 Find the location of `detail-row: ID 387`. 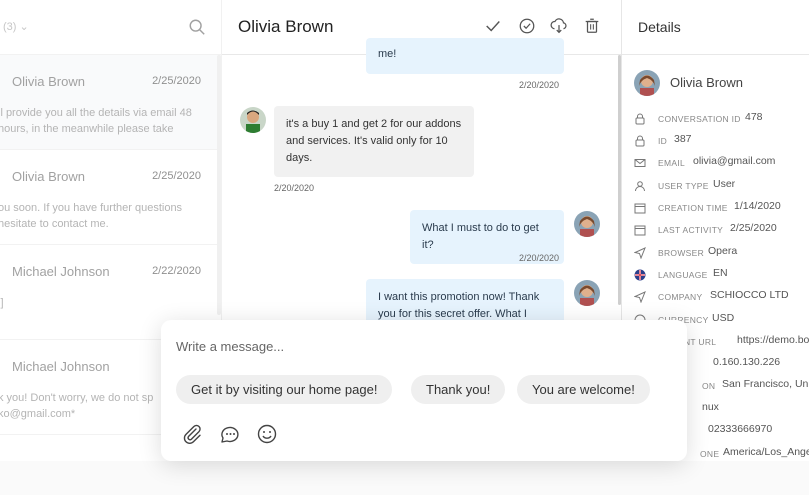

detail-row: ID 387 is located at coordinates (721, 141).